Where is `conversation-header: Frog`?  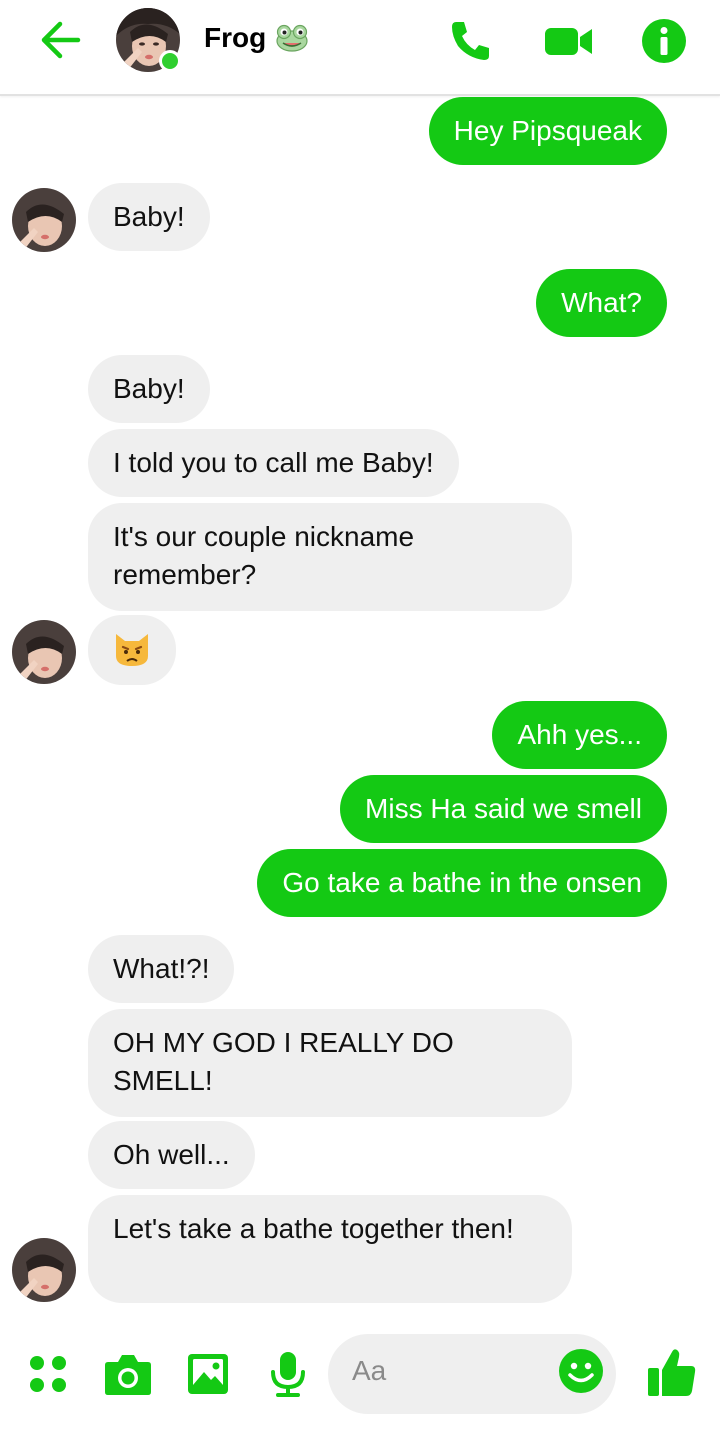 conversation-header: Frog is located at coordinates (360, 48).